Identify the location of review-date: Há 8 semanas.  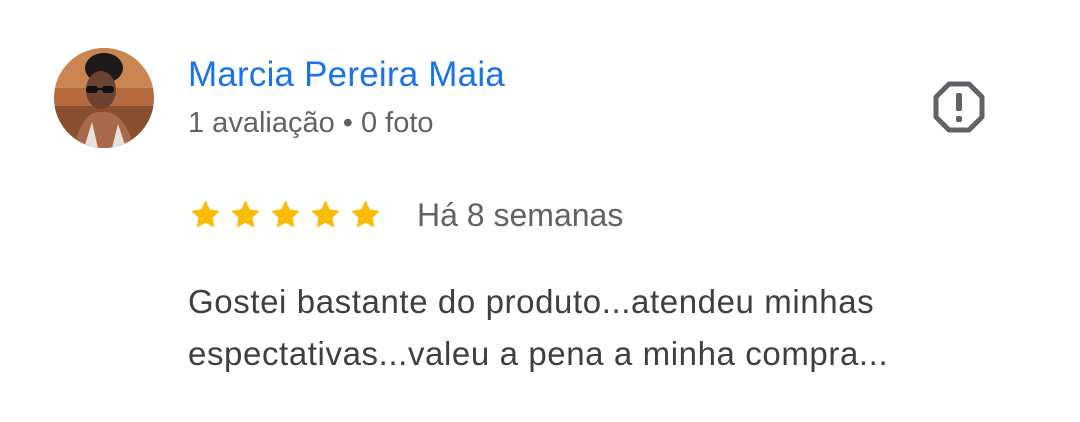
(520, 215).